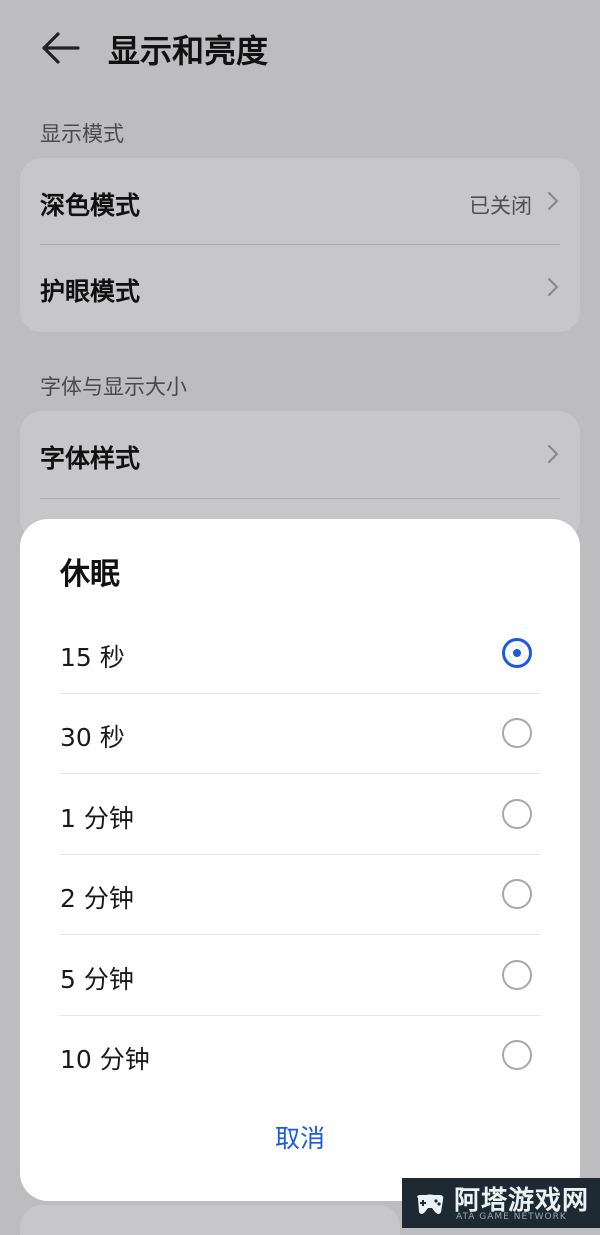 The width and height of the screenshot is (600, 1235). I want to click on option-label: 10 分钟, so click(105, 1059).